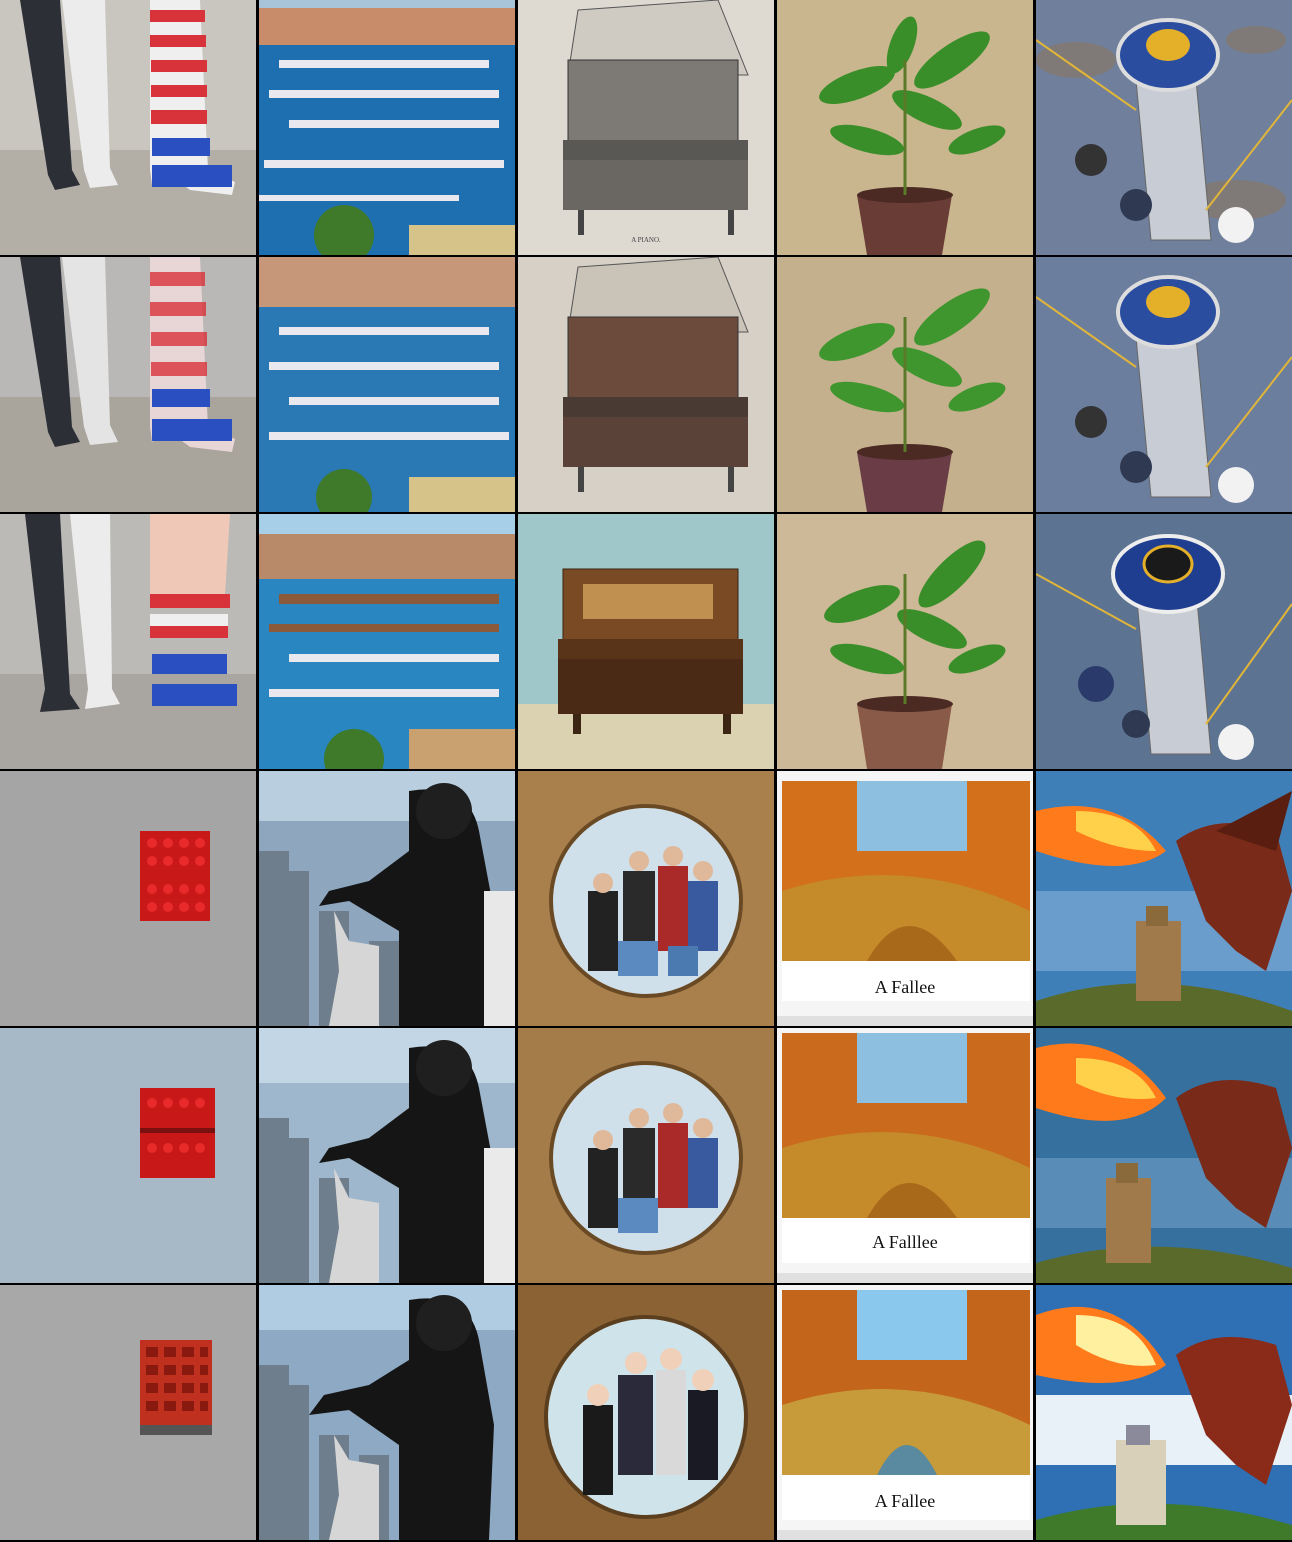  I want to click on autumn-forest-image: A Falllee, so click(905, 1155).